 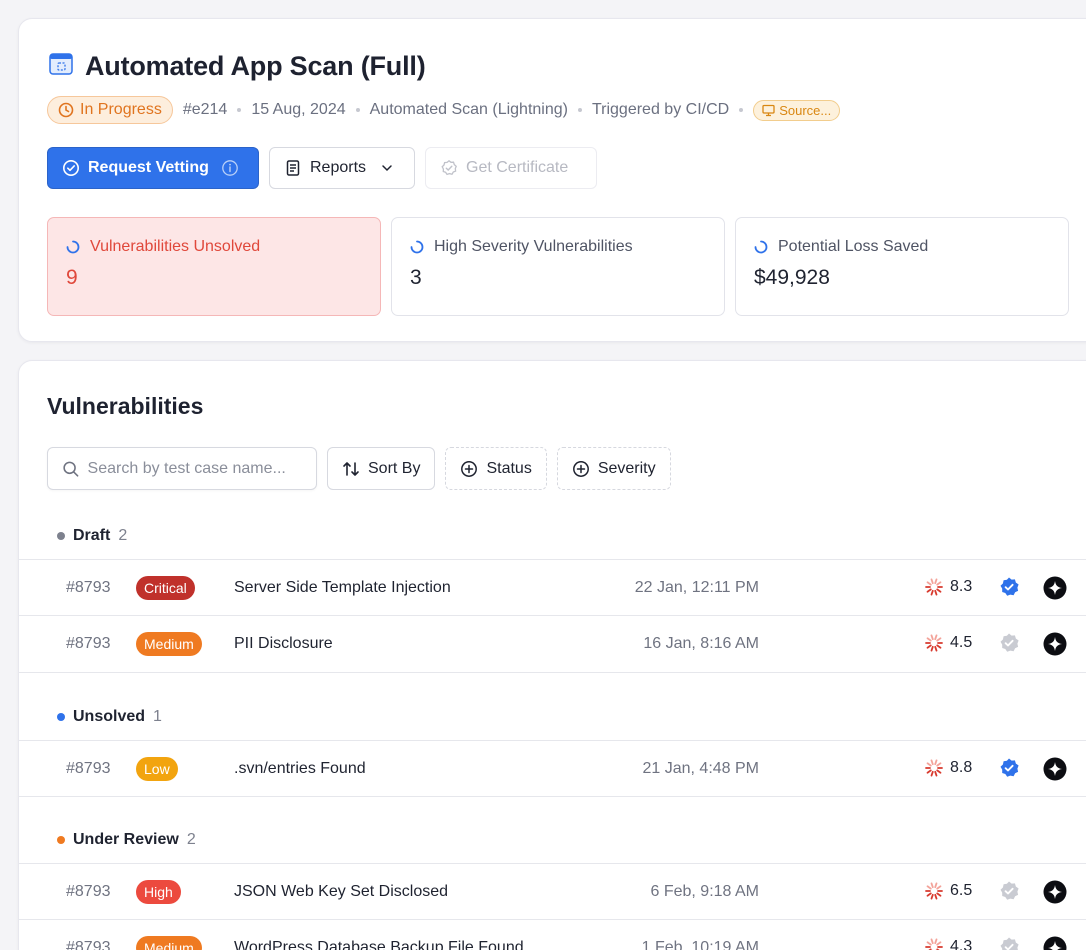 I want to click on check-circle-icon, so click(x=71, y=168).